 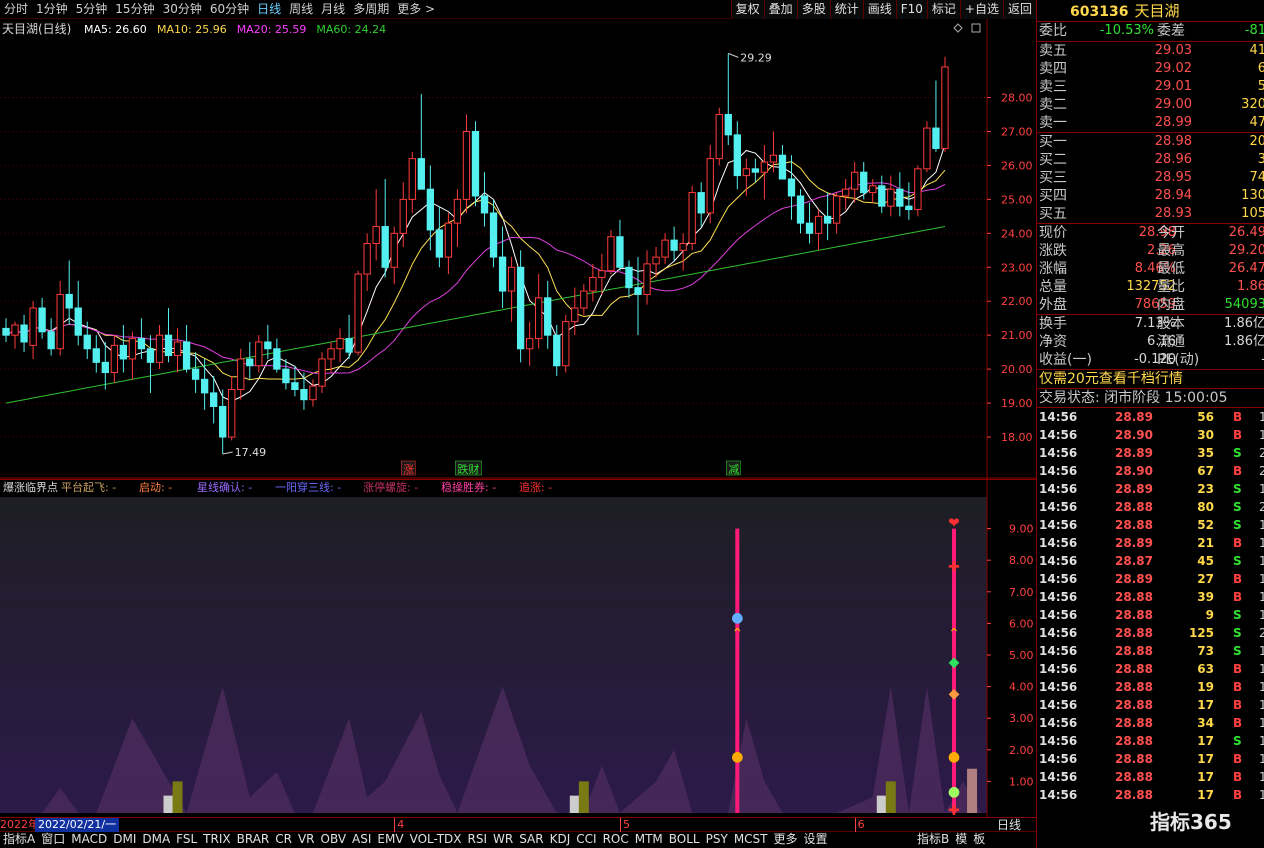 What do you see at coordinates (92, 9) in the screenshot?
I see `period-tab: 5分钟` at bounding box center [92, 9].